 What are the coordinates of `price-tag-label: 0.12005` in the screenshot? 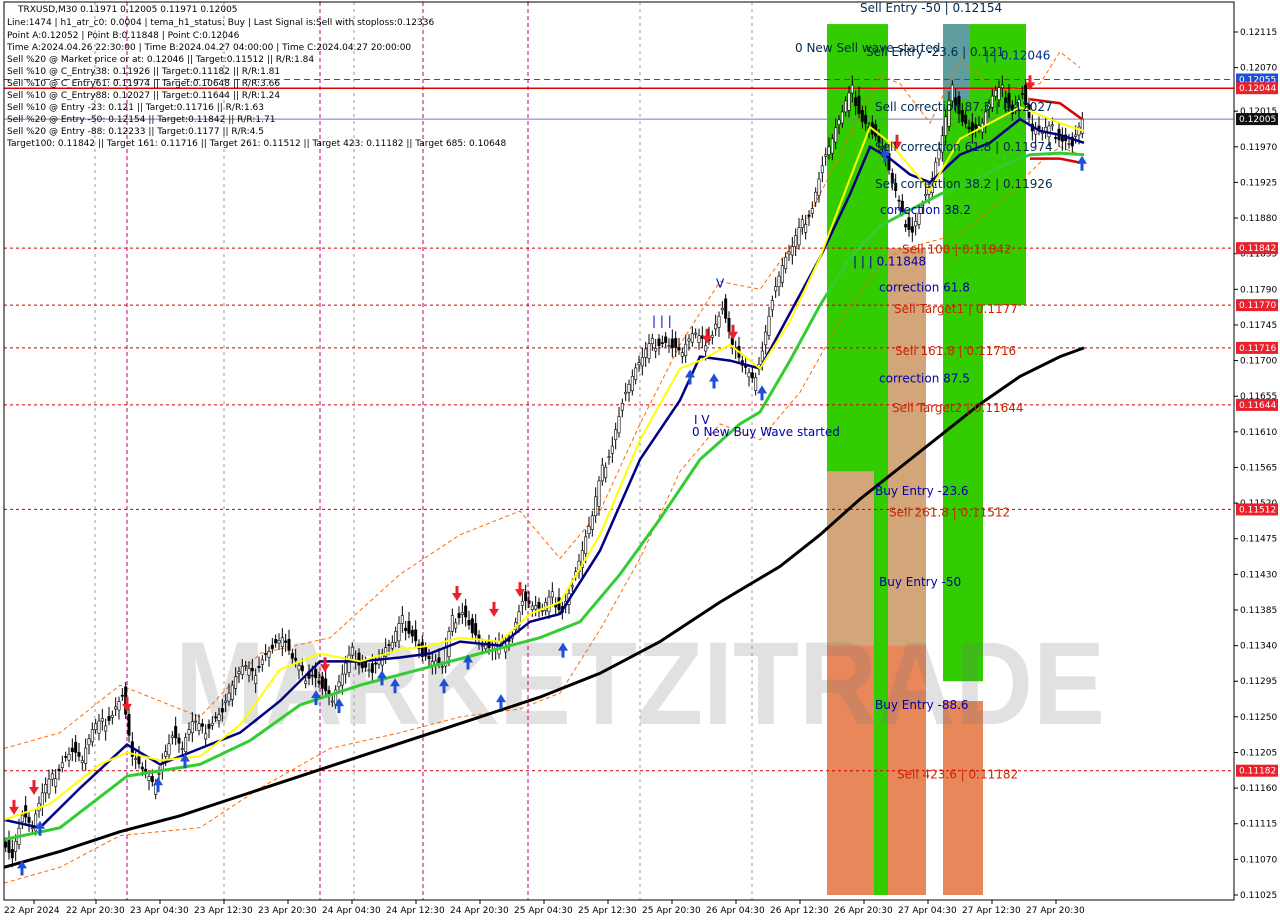 It's located at (1257, 120).